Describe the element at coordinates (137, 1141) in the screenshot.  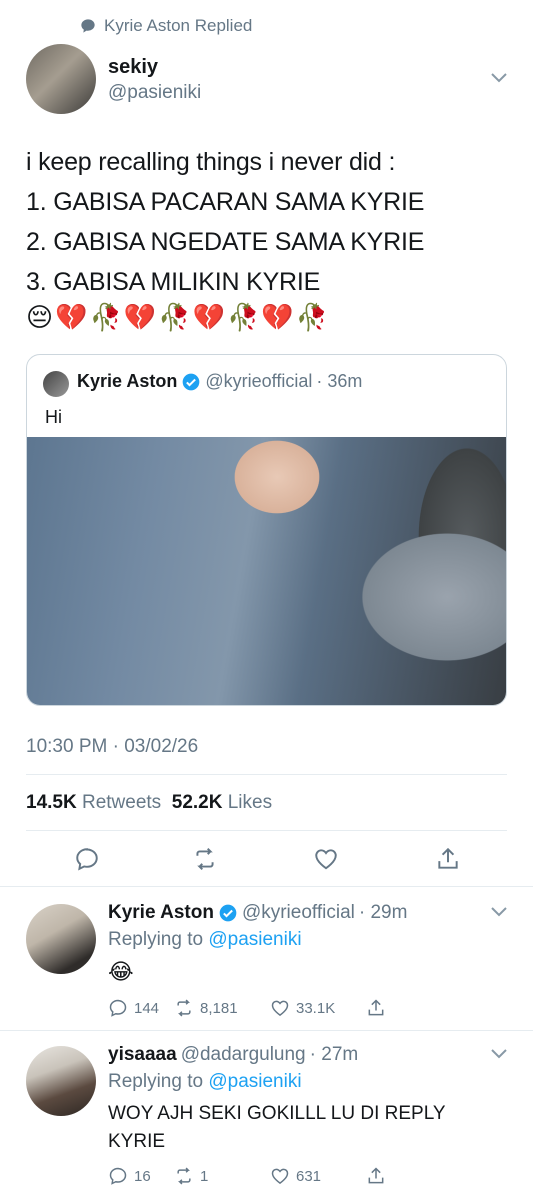
I see `reply-text-line: KYRIE` at that location.